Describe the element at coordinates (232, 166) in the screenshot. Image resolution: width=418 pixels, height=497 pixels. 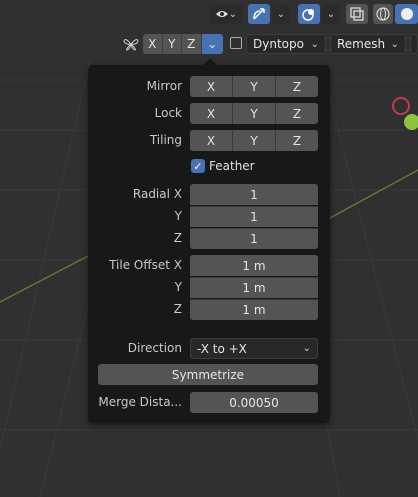
I see `feather-label: Feather` at that location.